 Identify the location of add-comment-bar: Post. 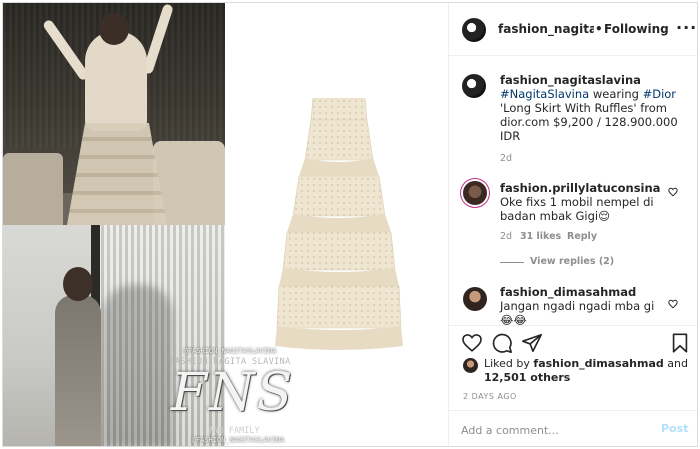
(573, 428).